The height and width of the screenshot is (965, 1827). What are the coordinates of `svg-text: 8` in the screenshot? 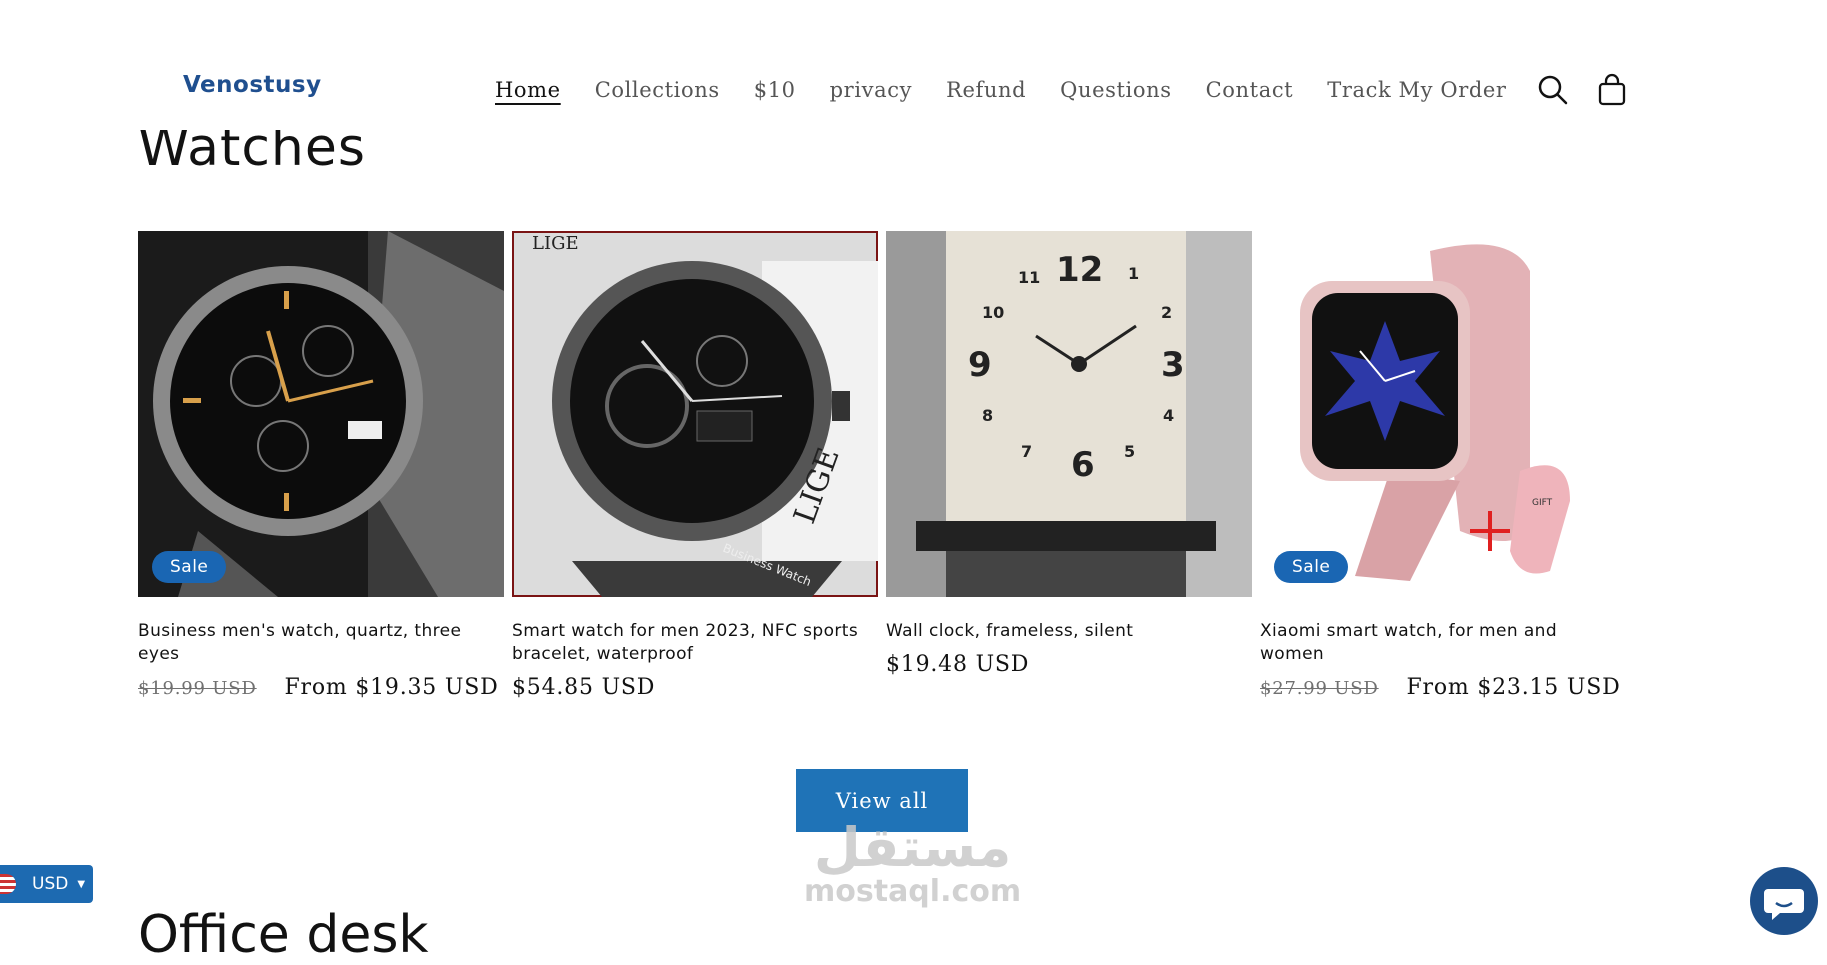 It's located at (987, 415).